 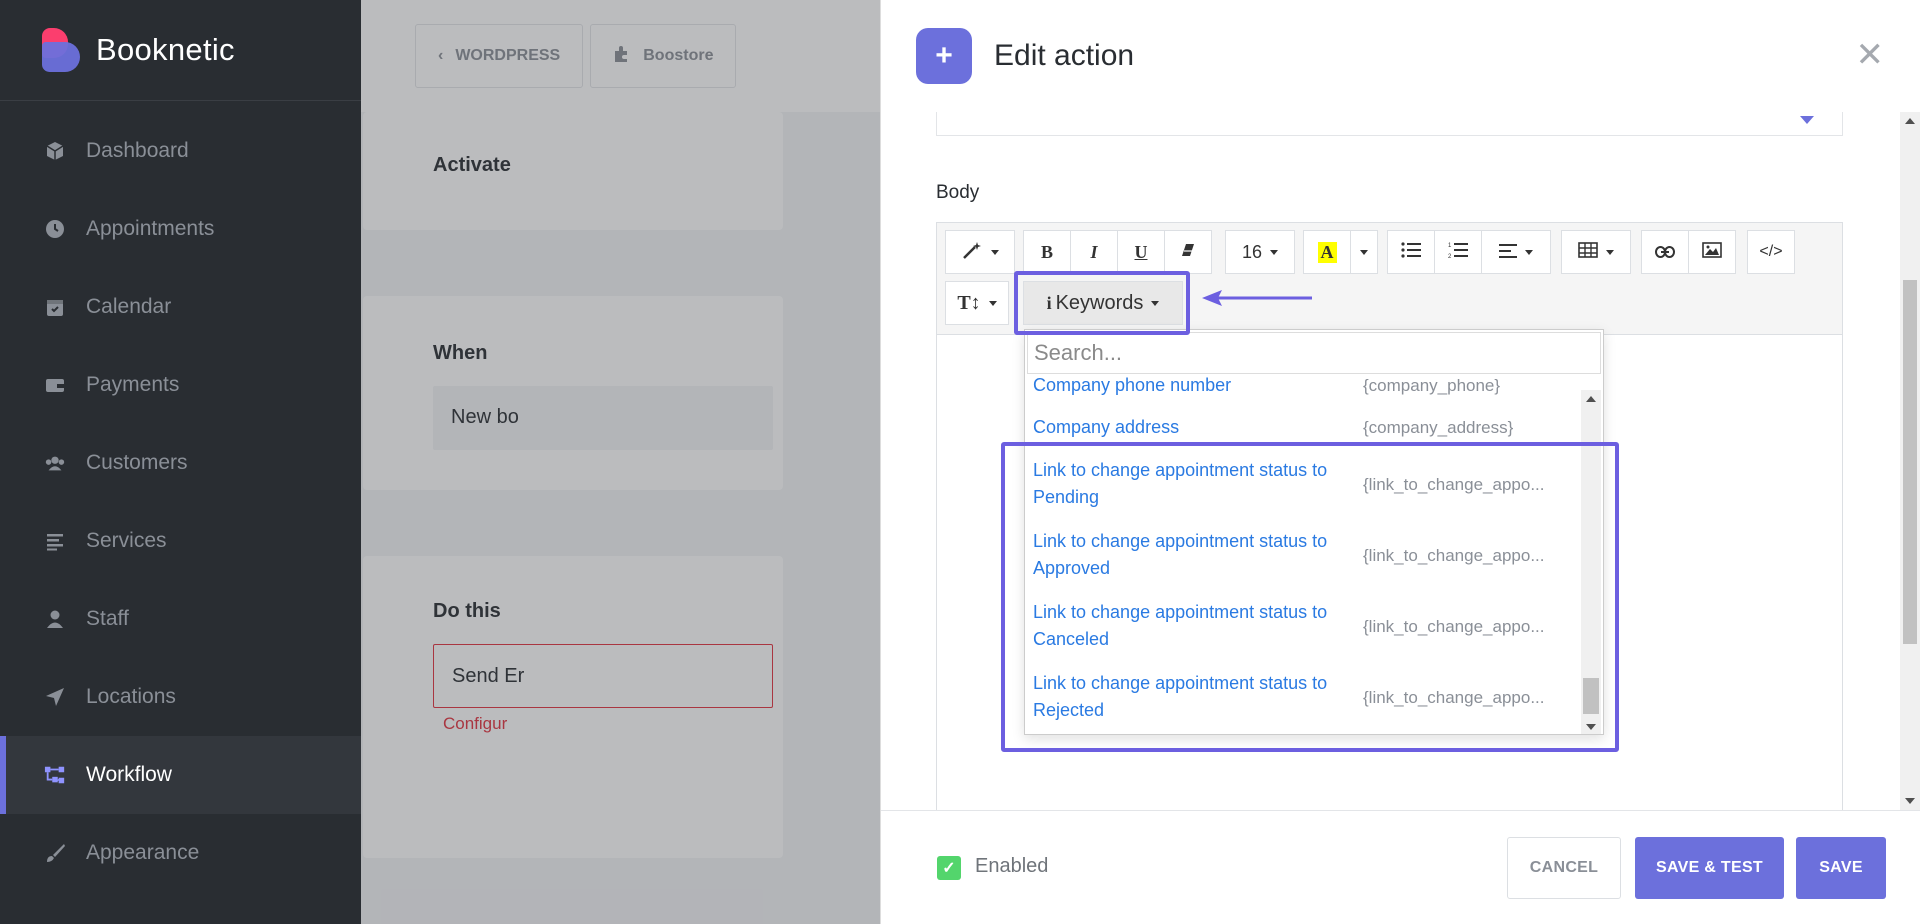 I want to click on clock-icon, so click(x=55, y=229).